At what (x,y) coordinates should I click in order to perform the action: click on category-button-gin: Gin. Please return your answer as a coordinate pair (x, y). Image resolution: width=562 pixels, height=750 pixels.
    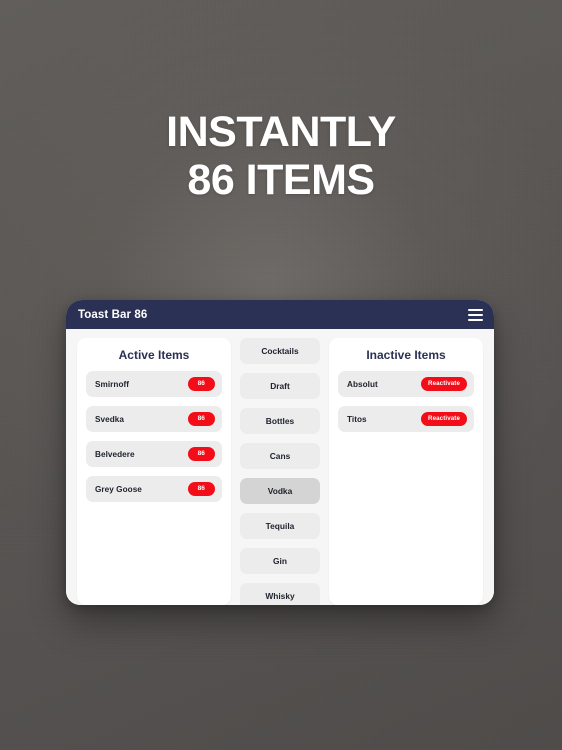
    Looking at the image, I should click on (280, 561).